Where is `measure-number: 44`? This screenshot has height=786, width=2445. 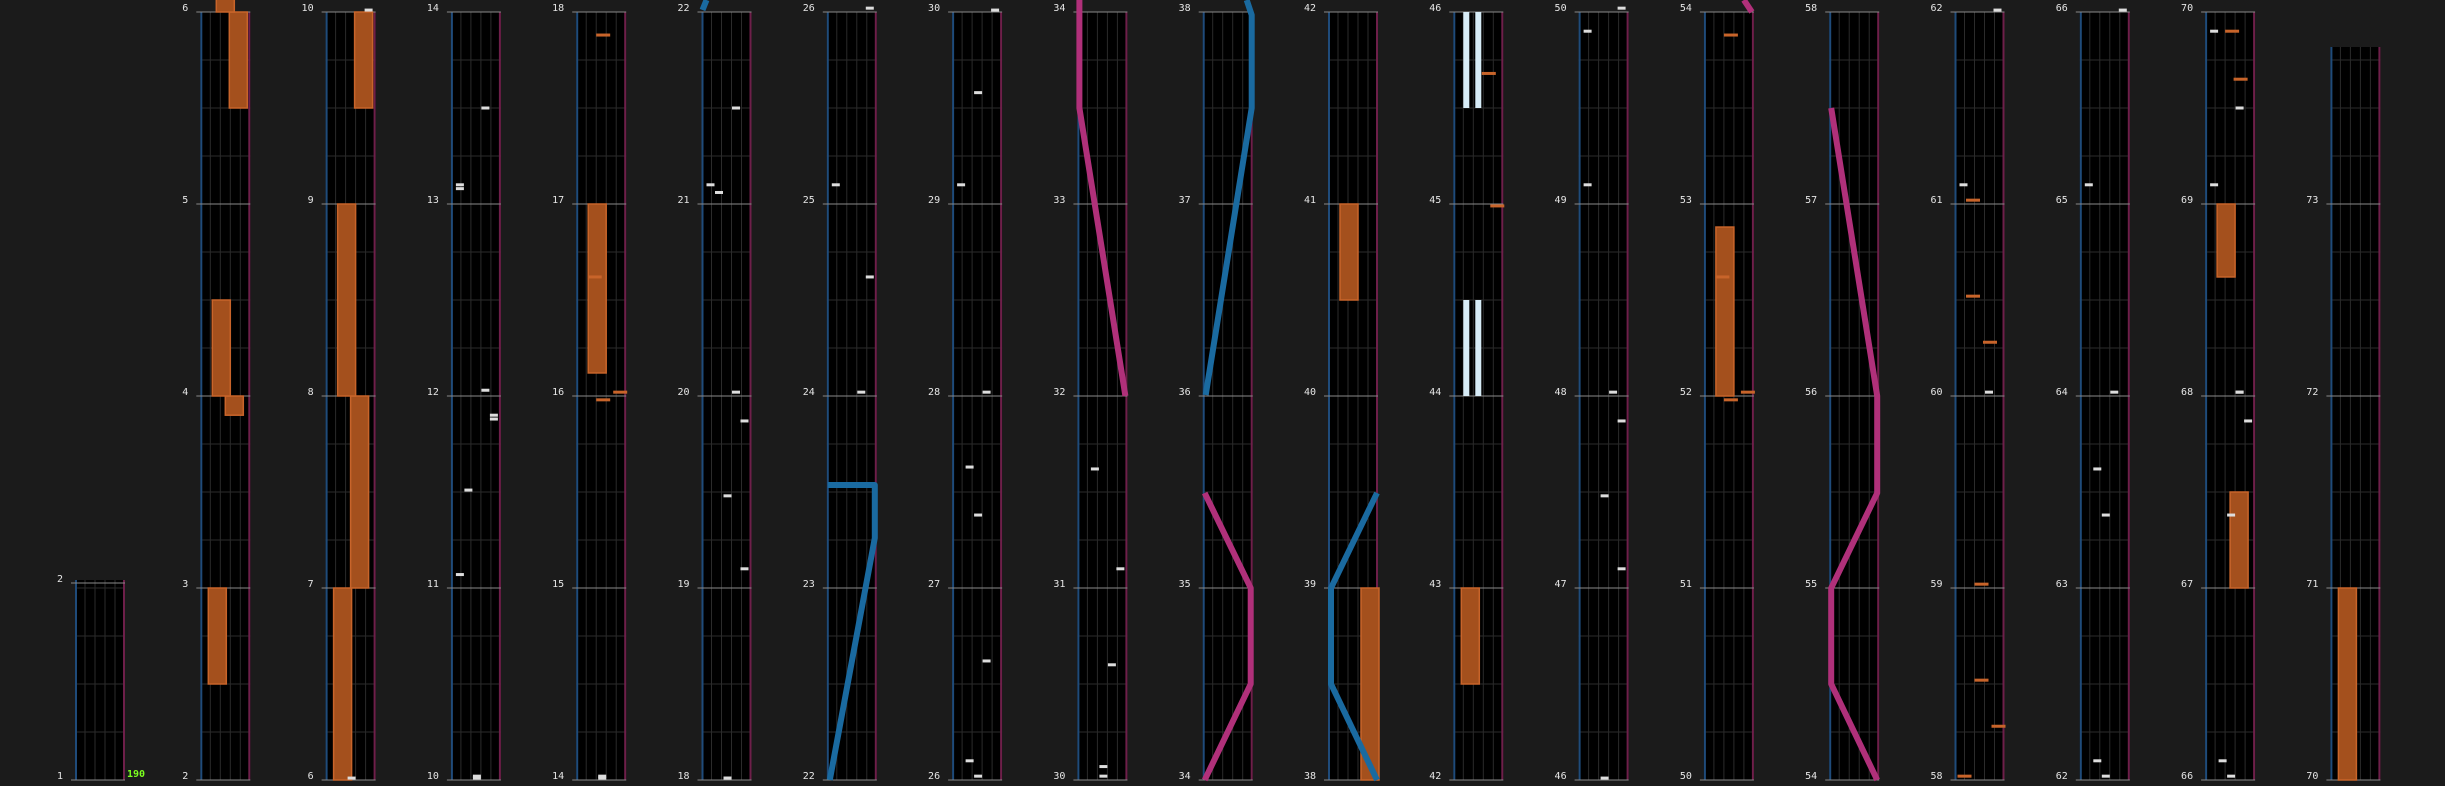 measure-number: 44 is located at coordinates (1435, 392).